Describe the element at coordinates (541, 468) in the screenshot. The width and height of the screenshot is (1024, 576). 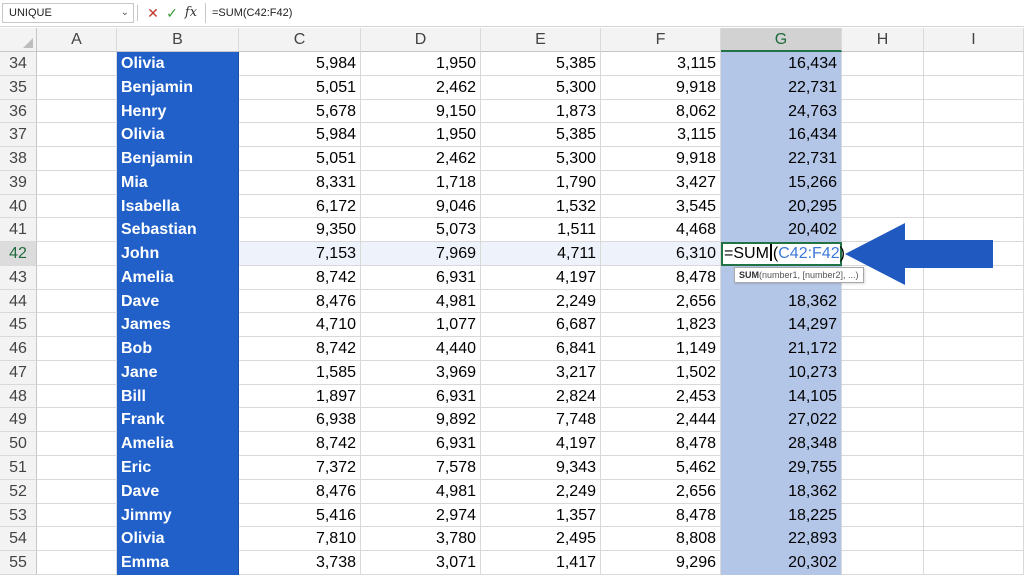
I see `cell-e51: 9,343` at that location.